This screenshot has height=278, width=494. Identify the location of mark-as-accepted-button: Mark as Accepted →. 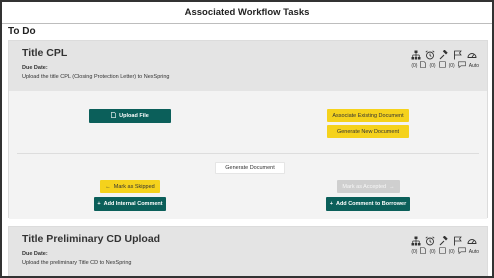
(368, 186).